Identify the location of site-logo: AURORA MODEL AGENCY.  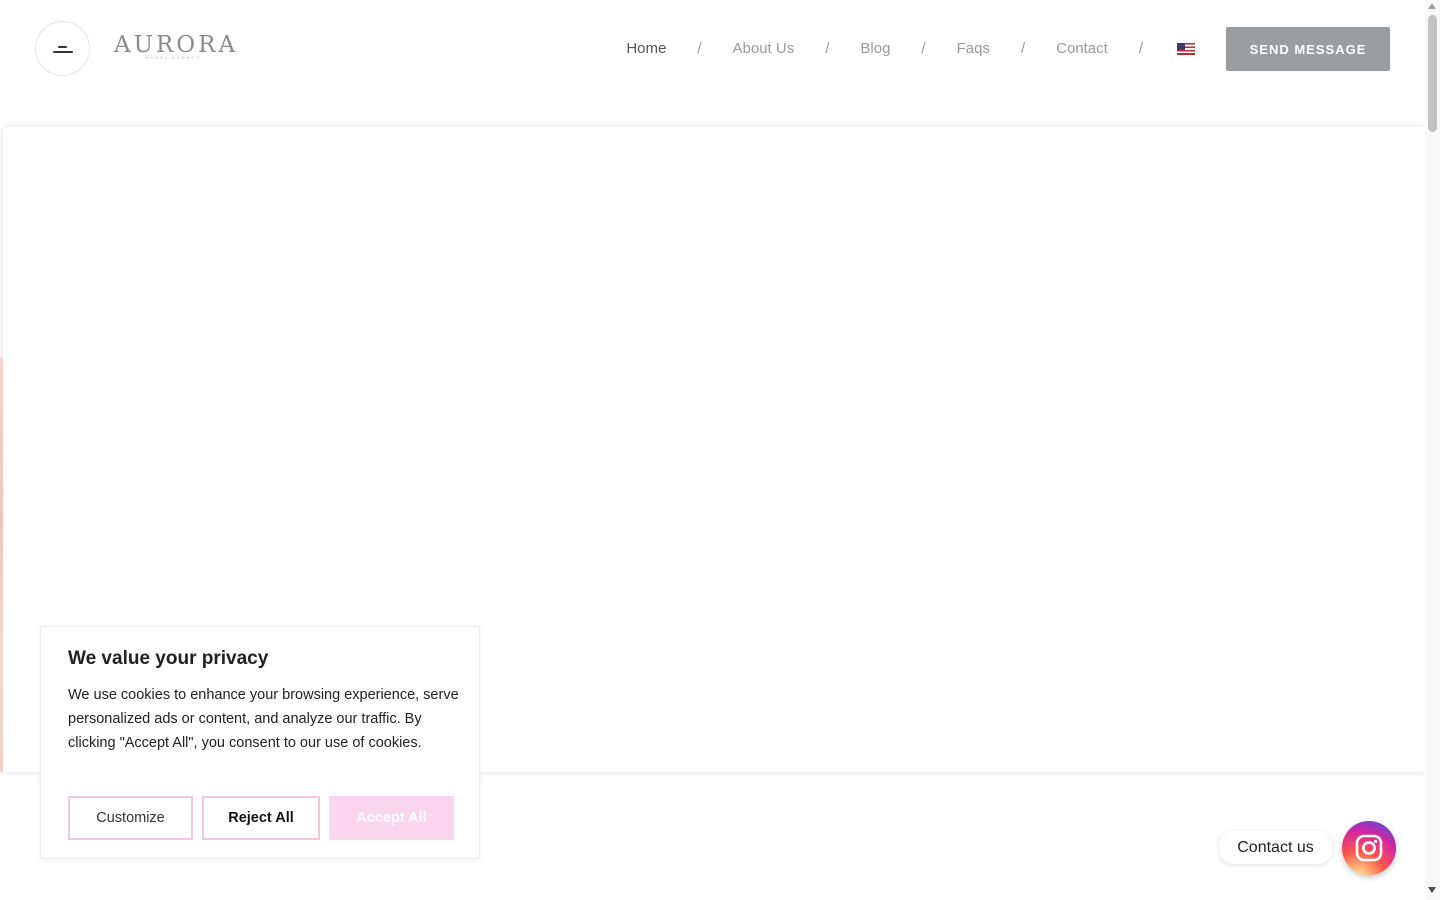
(174, 48).